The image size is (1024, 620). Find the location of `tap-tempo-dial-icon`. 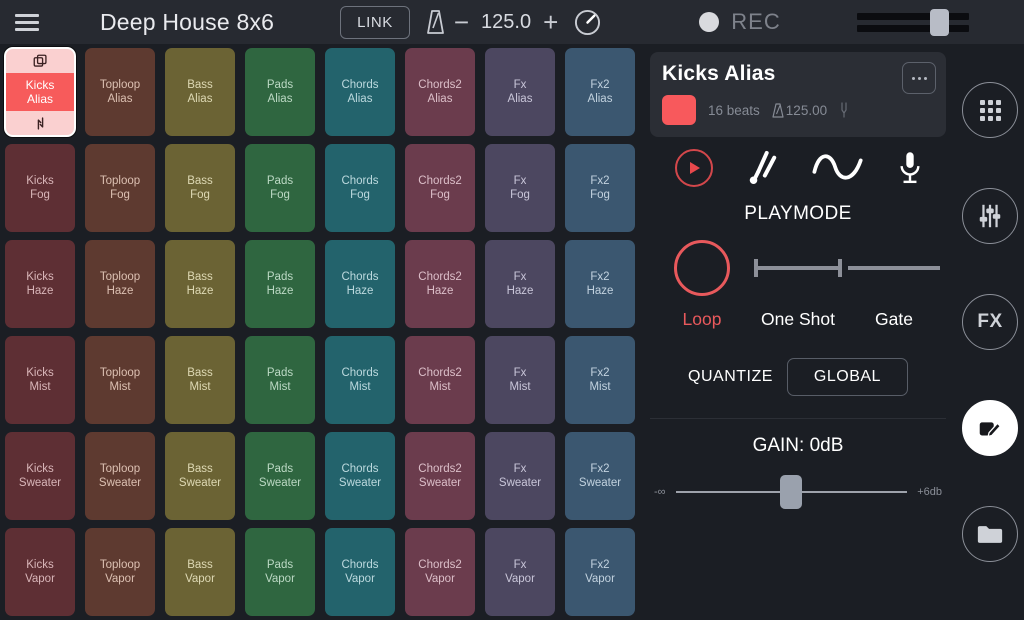

tap-tempo-dial-icon is located at coordinates (587, 22).